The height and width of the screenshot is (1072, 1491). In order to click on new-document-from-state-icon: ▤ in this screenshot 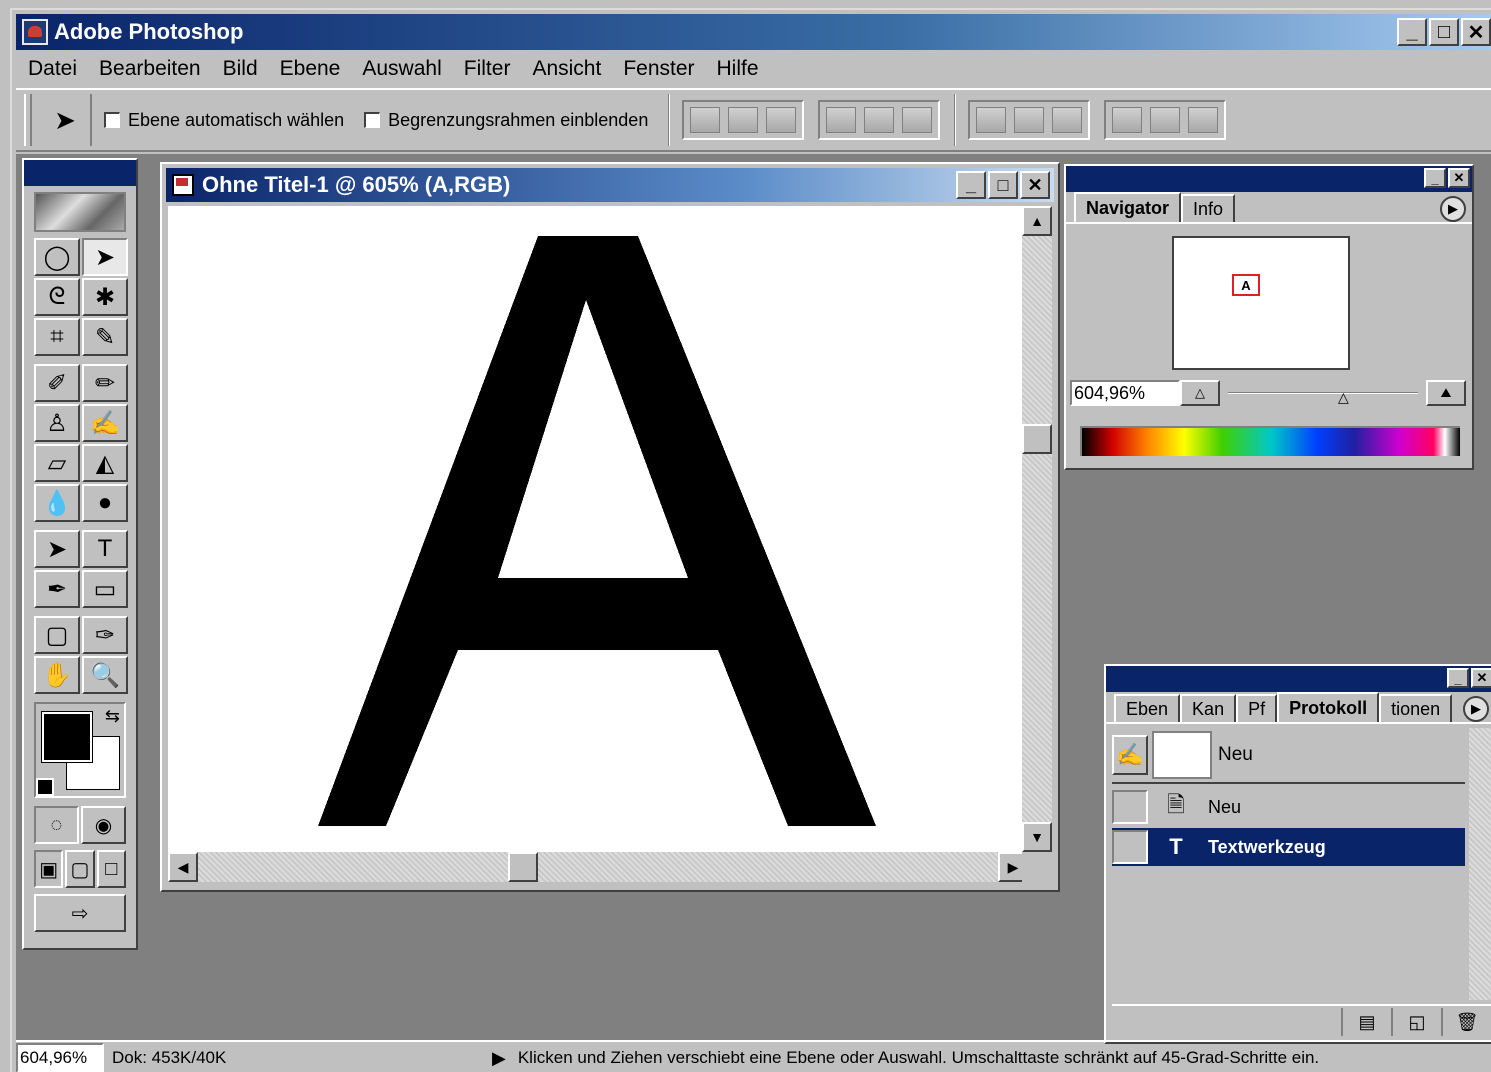, I will do `click(1366, 1022)`.